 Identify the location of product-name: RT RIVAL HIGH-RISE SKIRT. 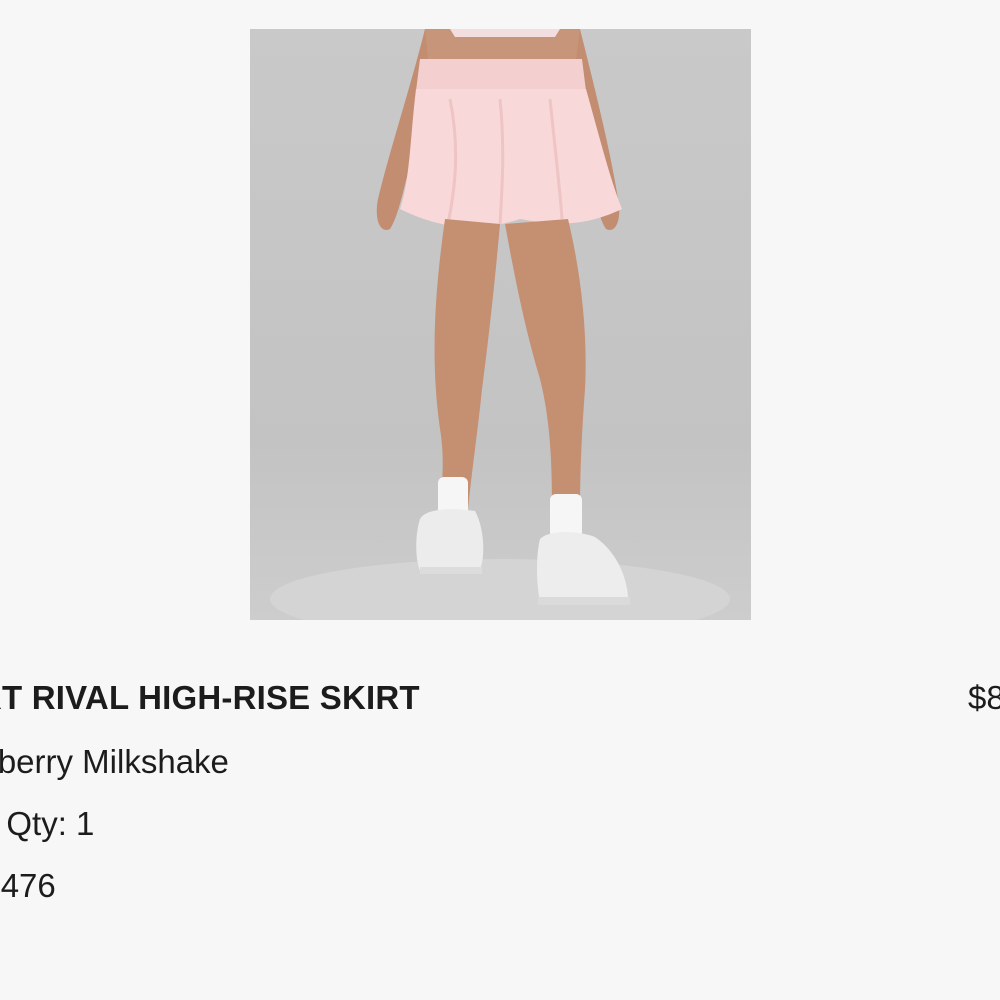
(210, 698).